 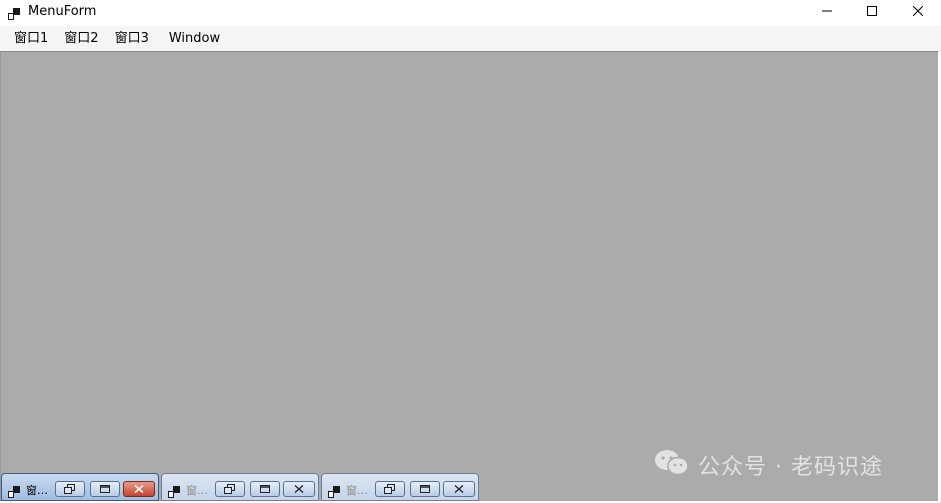 What do you see at coordinates (194, 39) in the screenshot?
I see `menu-item-window-list: Window` at bounding box center [194, 39].